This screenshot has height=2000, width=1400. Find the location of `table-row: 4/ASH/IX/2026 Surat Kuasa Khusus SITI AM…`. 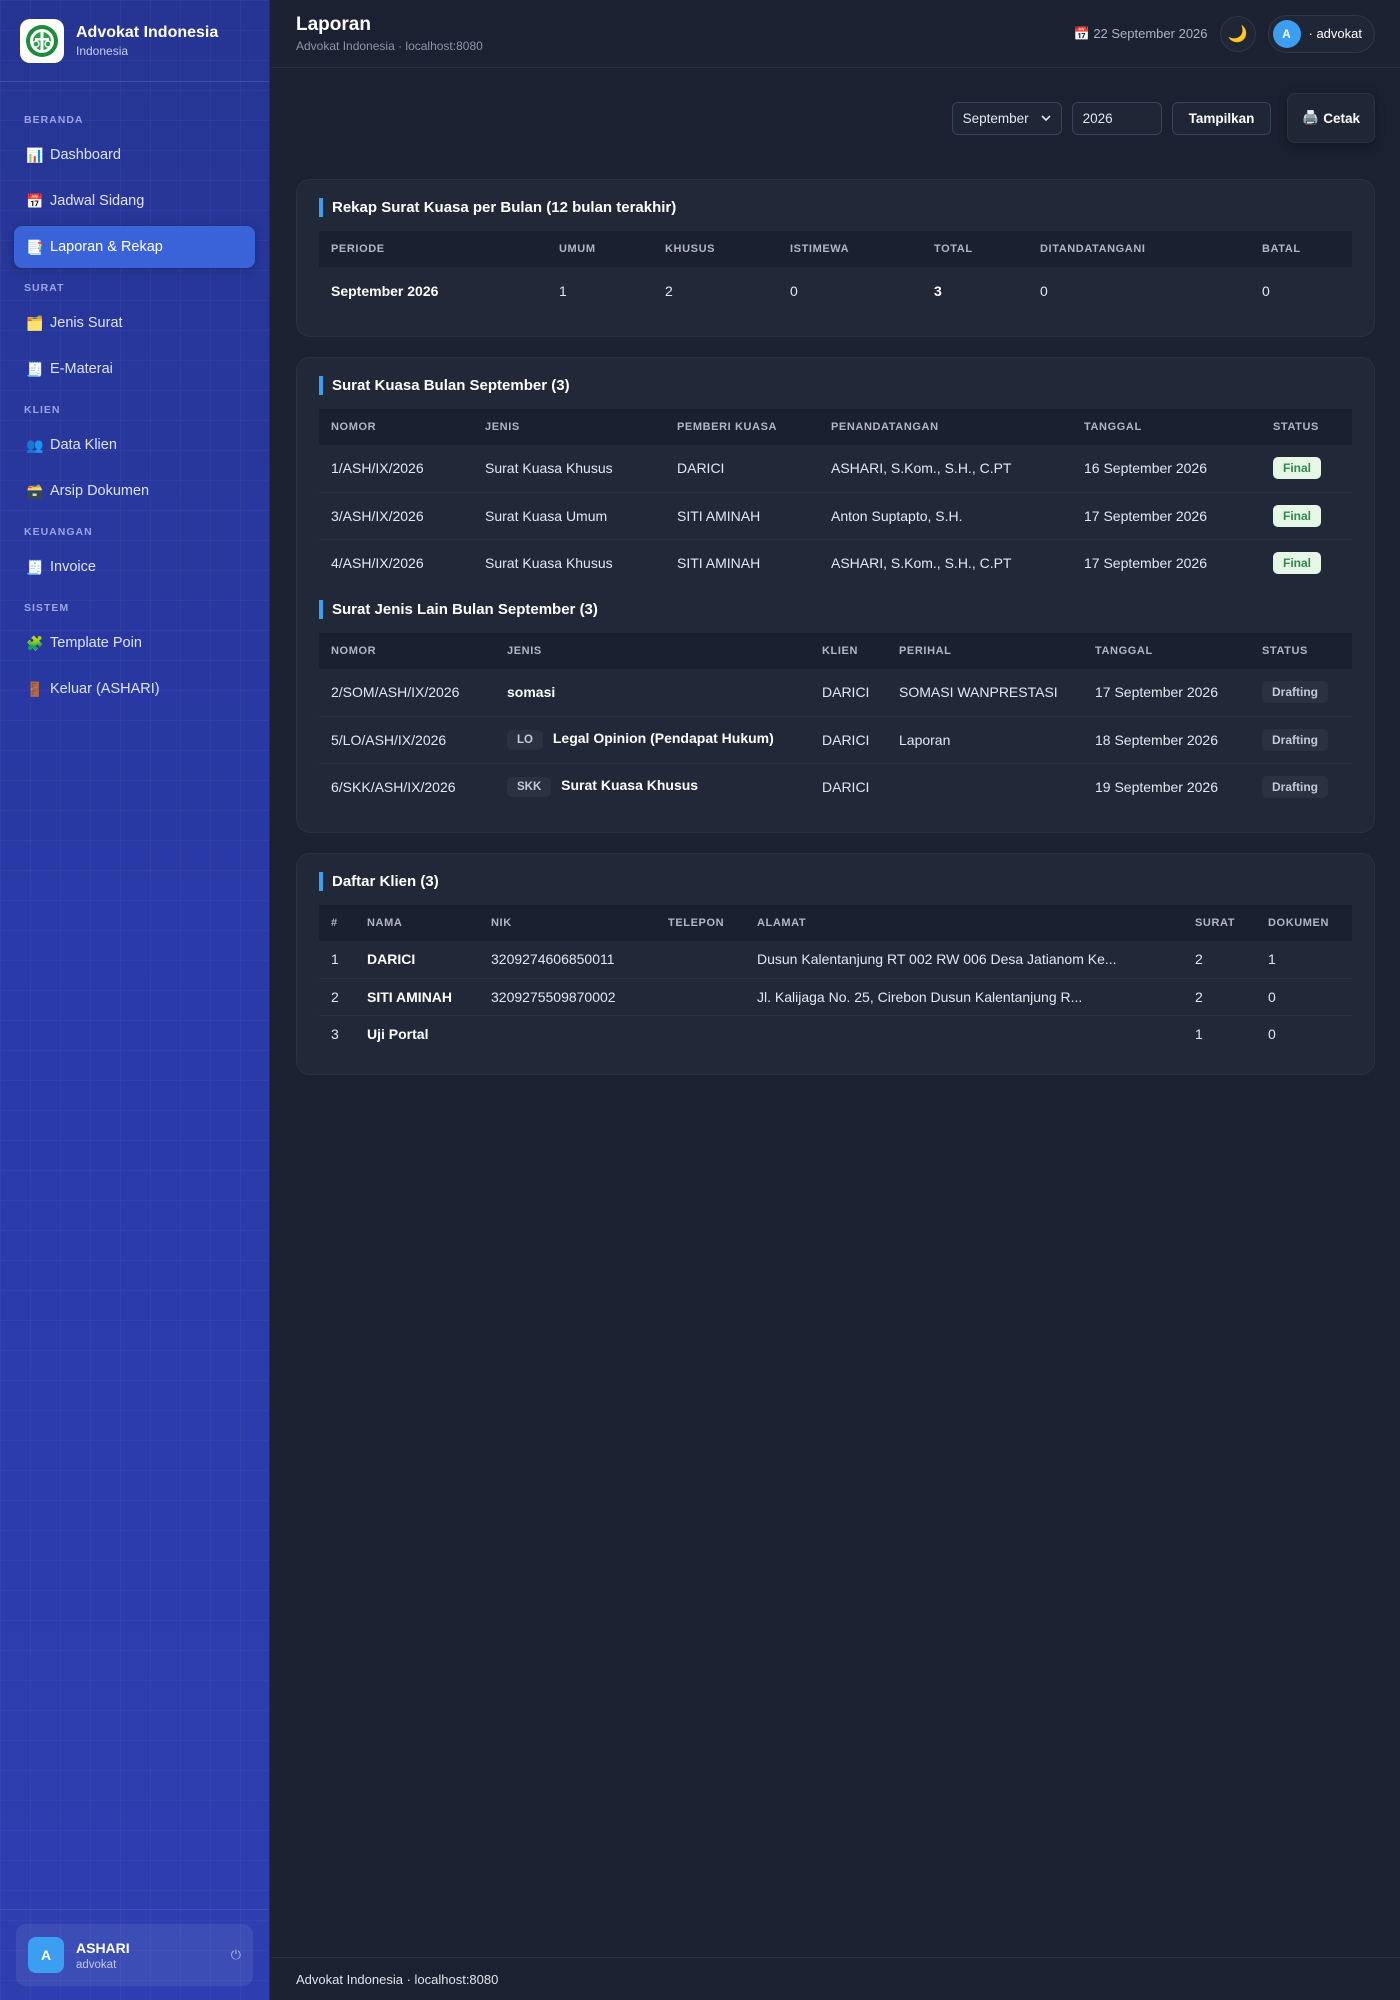

table-row: 4/ASH/IX/2026 Surat Kuasa Khusus SITI AM… is located at coordinates (835, 562).